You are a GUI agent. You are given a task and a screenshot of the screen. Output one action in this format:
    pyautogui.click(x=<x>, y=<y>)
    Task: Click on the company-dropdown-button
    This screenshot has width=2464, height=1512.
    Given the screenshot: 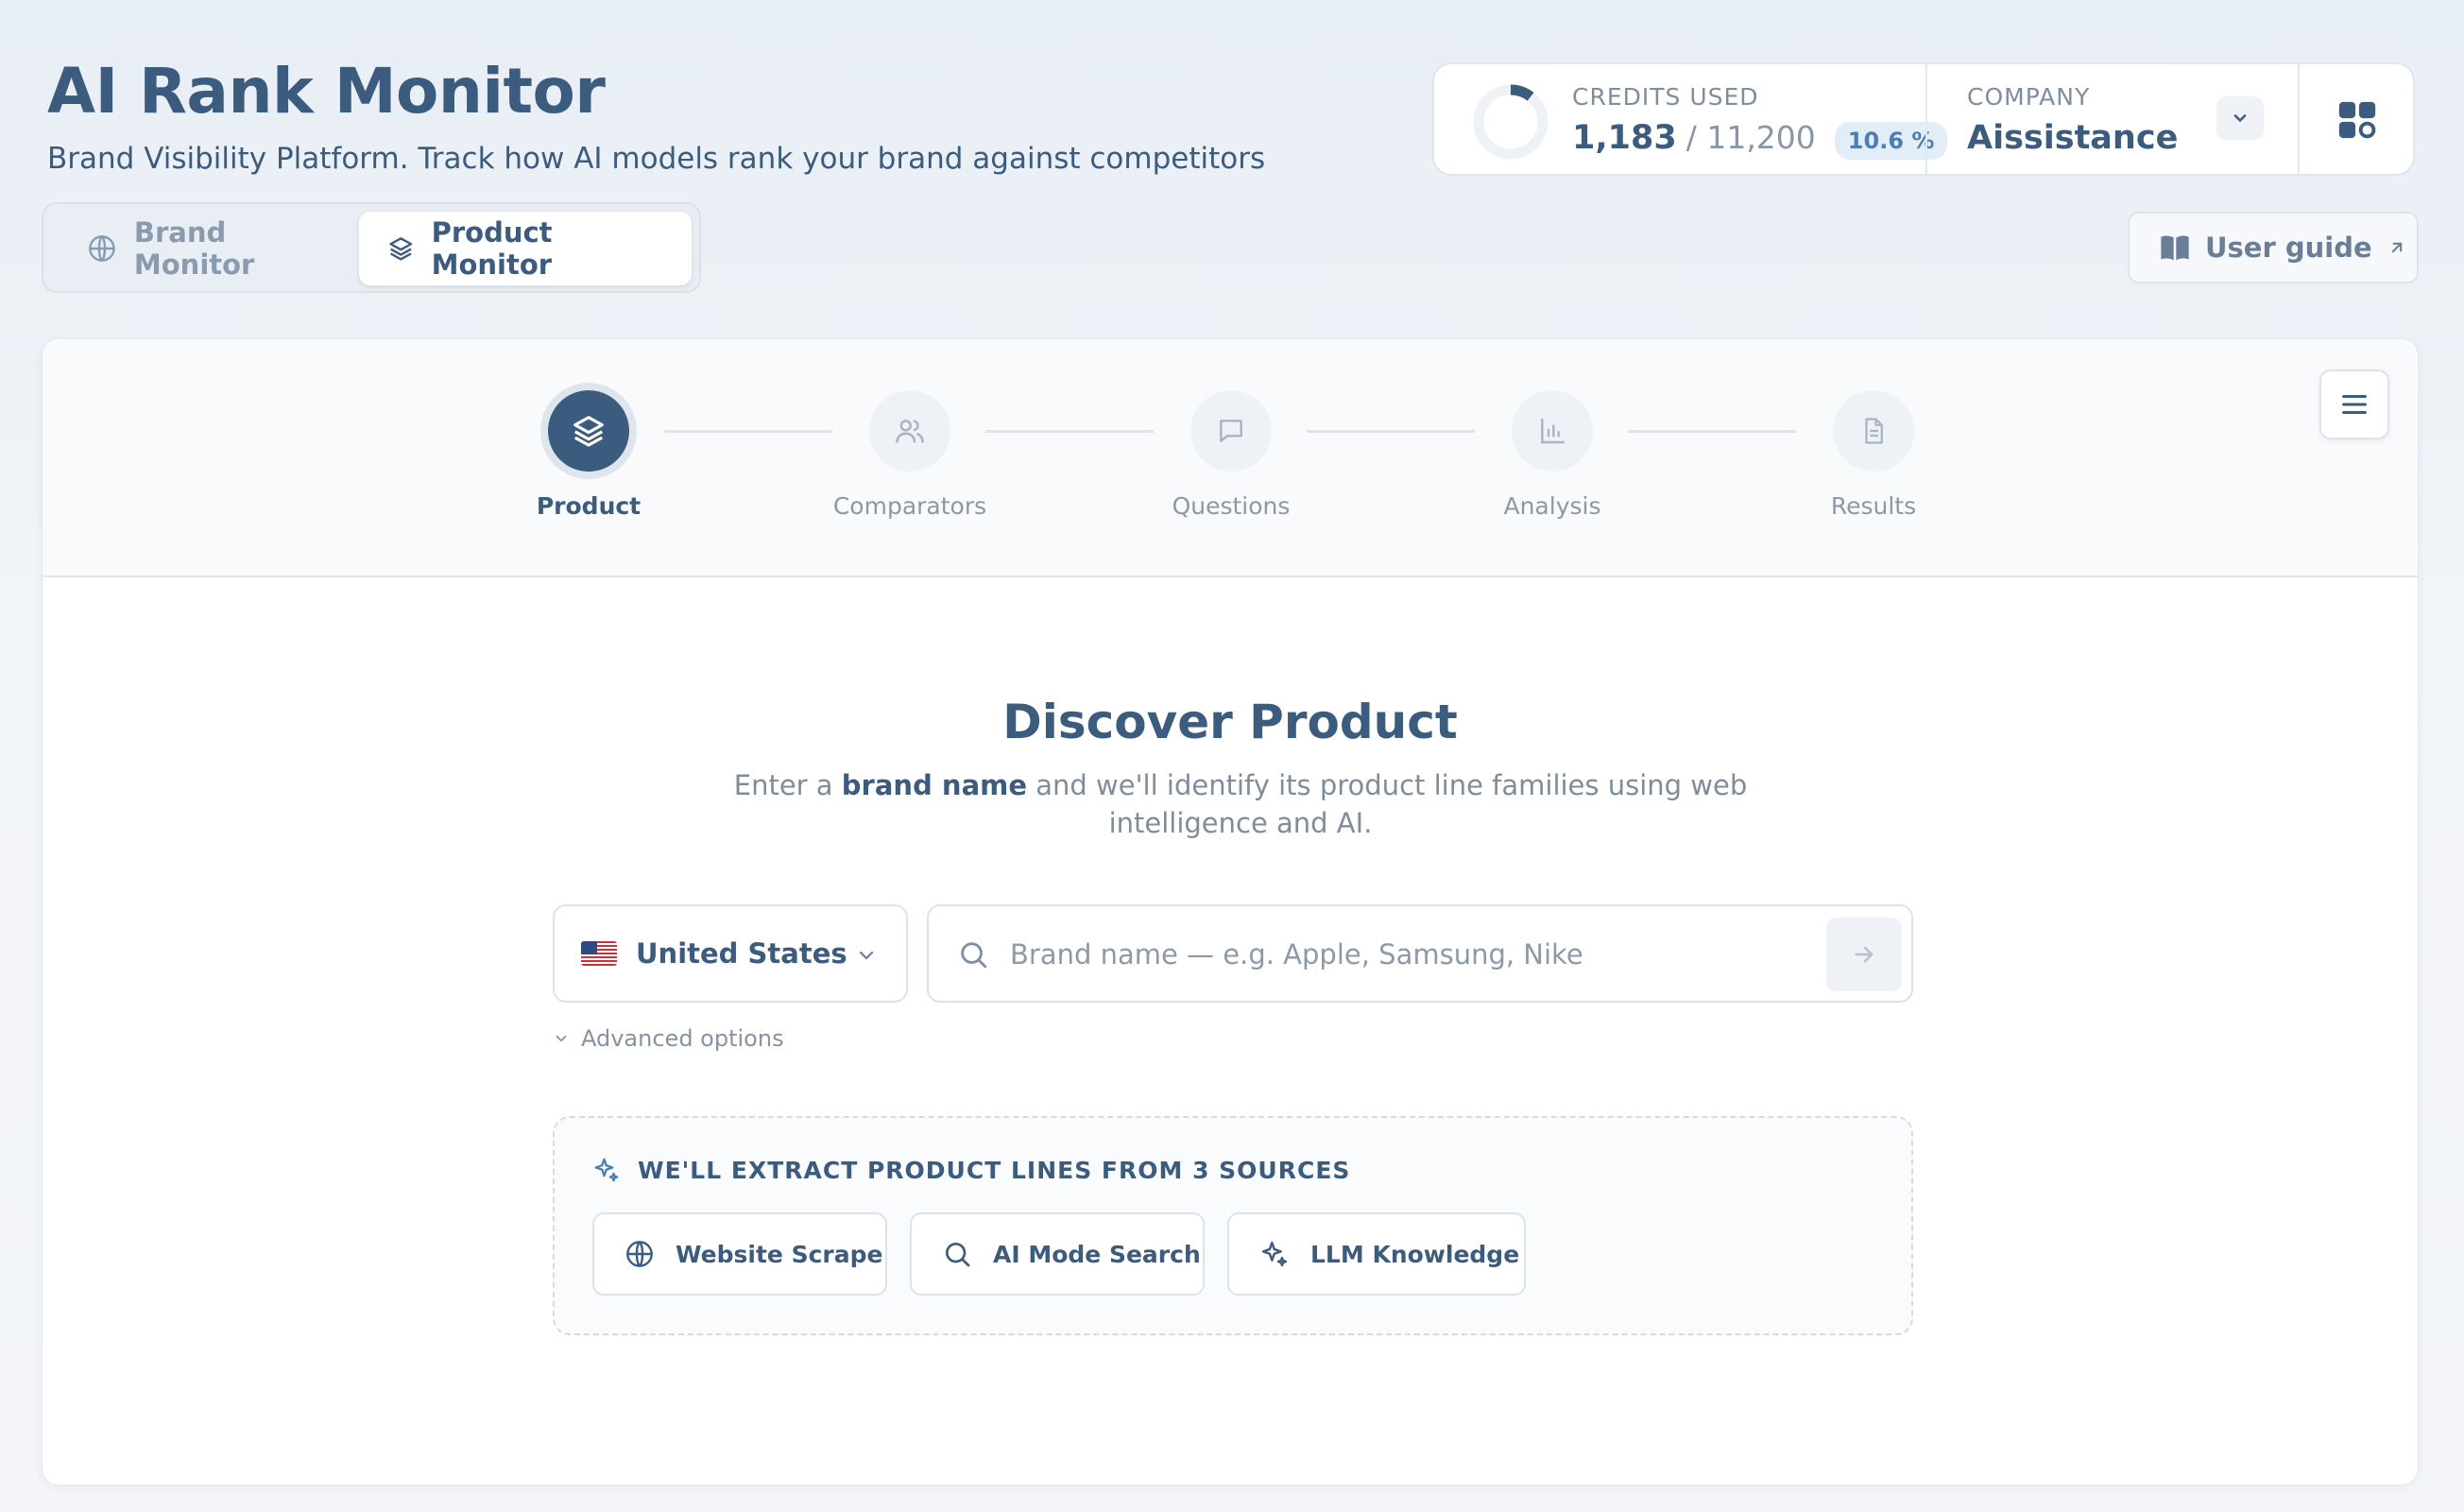 What is the action you would take?
    pyautogui.click(x=2240, y=118)
    